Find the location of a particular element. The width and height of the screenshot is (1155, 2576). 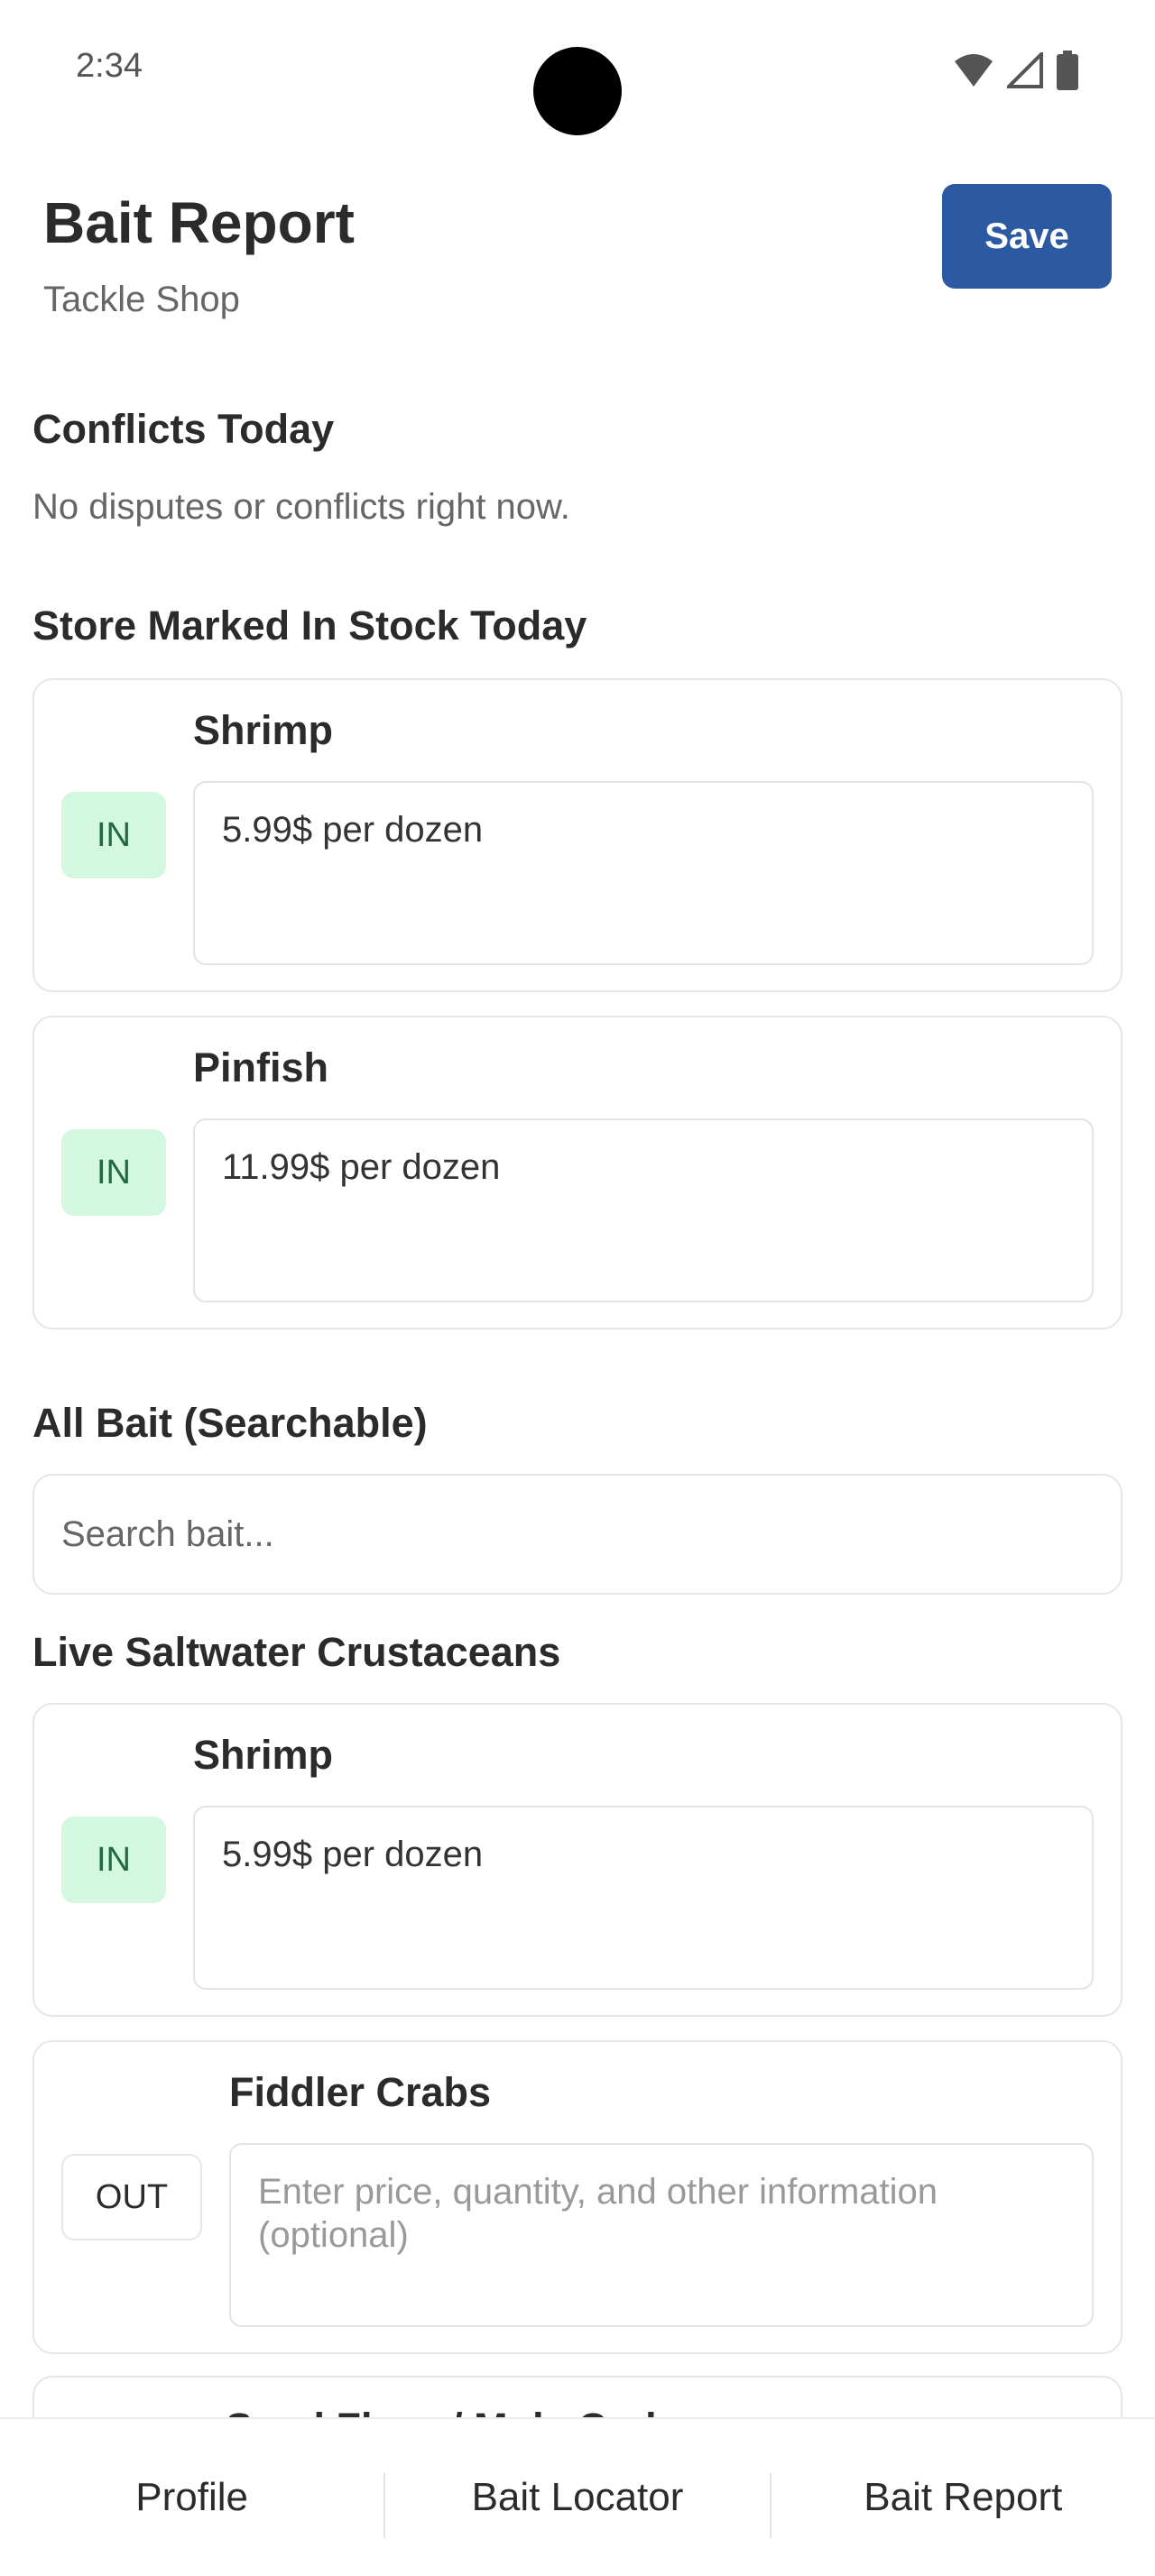

wifi-icon is located at coordinates (974, 70).